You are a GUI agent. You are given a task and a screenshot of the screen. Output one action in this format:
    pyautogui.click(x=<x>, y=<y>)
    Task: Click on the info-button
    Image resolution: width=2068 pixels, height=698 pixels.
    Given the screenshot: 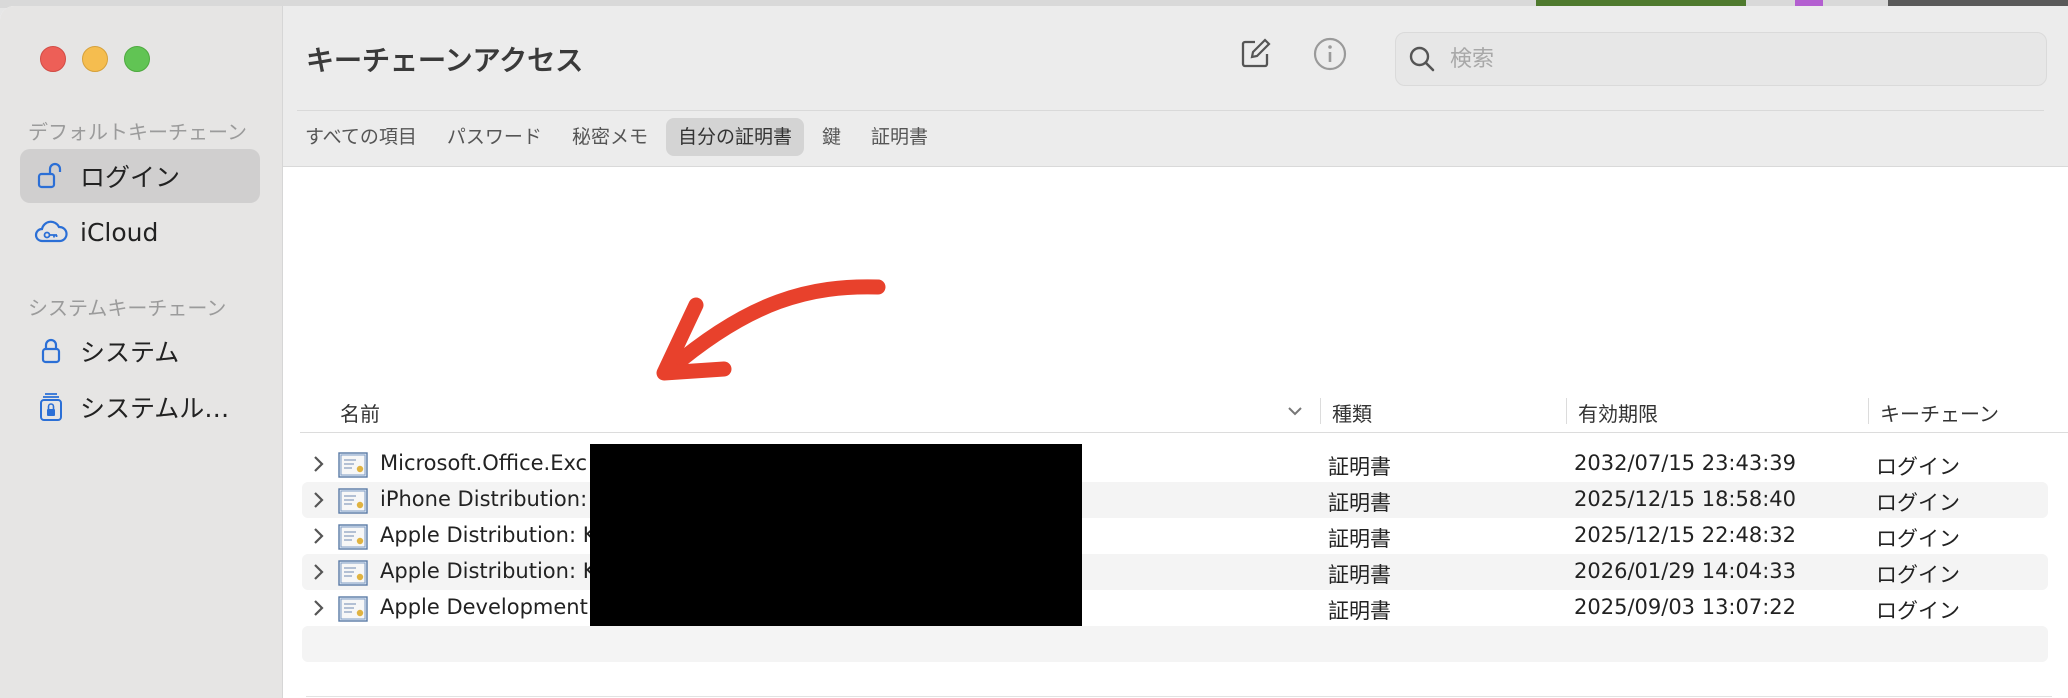 What is the action you would take?
    pyautogui.click(x=1330, y=56)
    